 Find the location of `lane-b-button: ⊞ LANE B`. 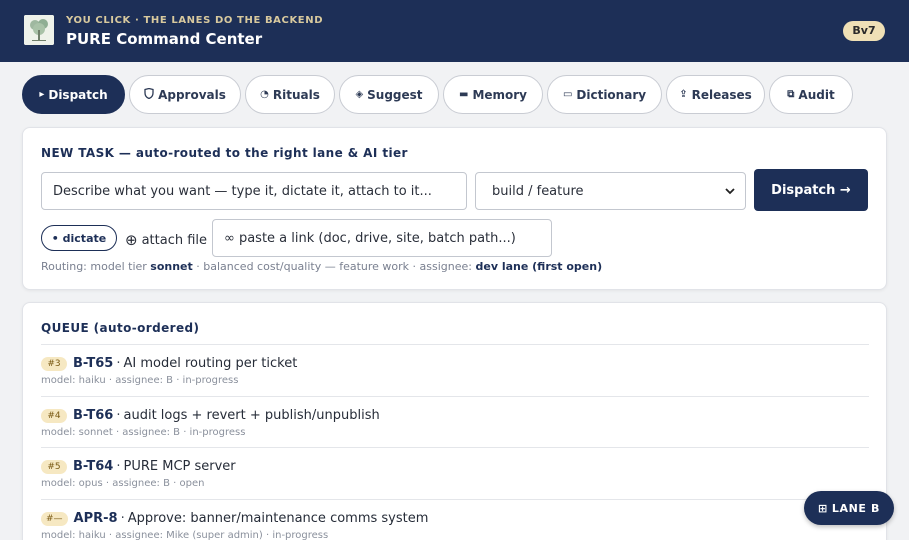

lane-b-button: ⊞ LANE B is located at coordinates (849, 508).